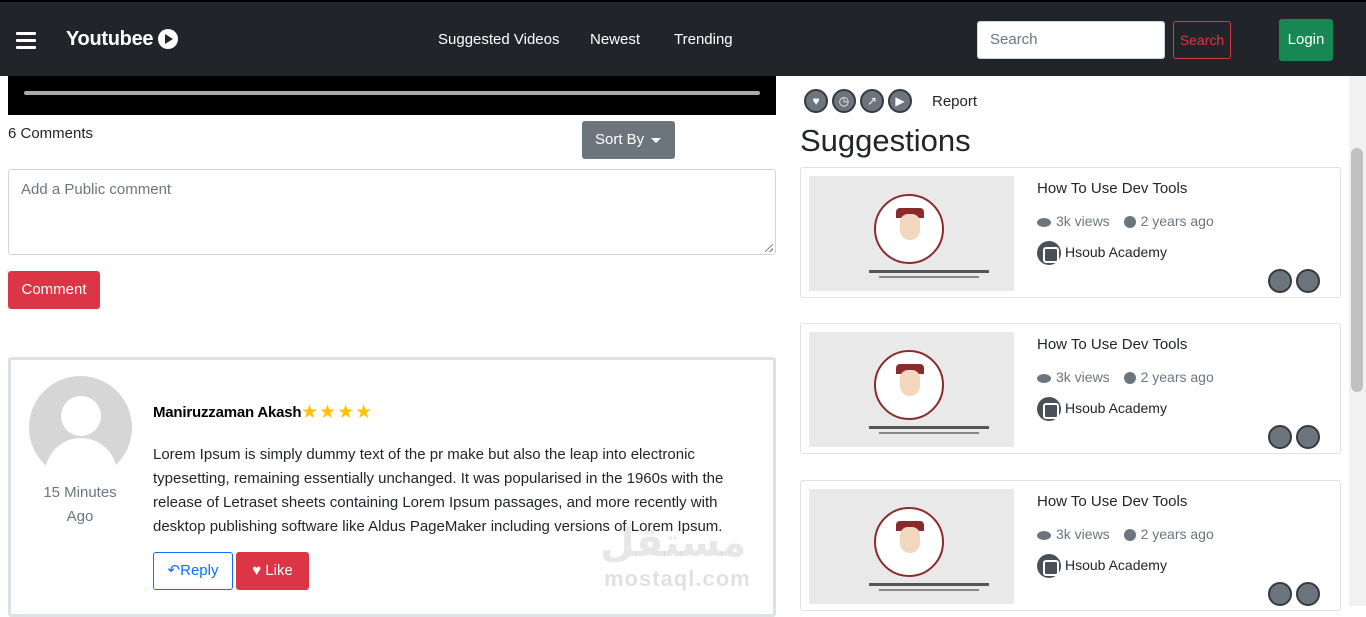 The image size is (1366, 617). What do you see at coordinates (51, 133) in the screenshot?
I see `comments-count: 6 Comments` at bounding box center [51, 133].